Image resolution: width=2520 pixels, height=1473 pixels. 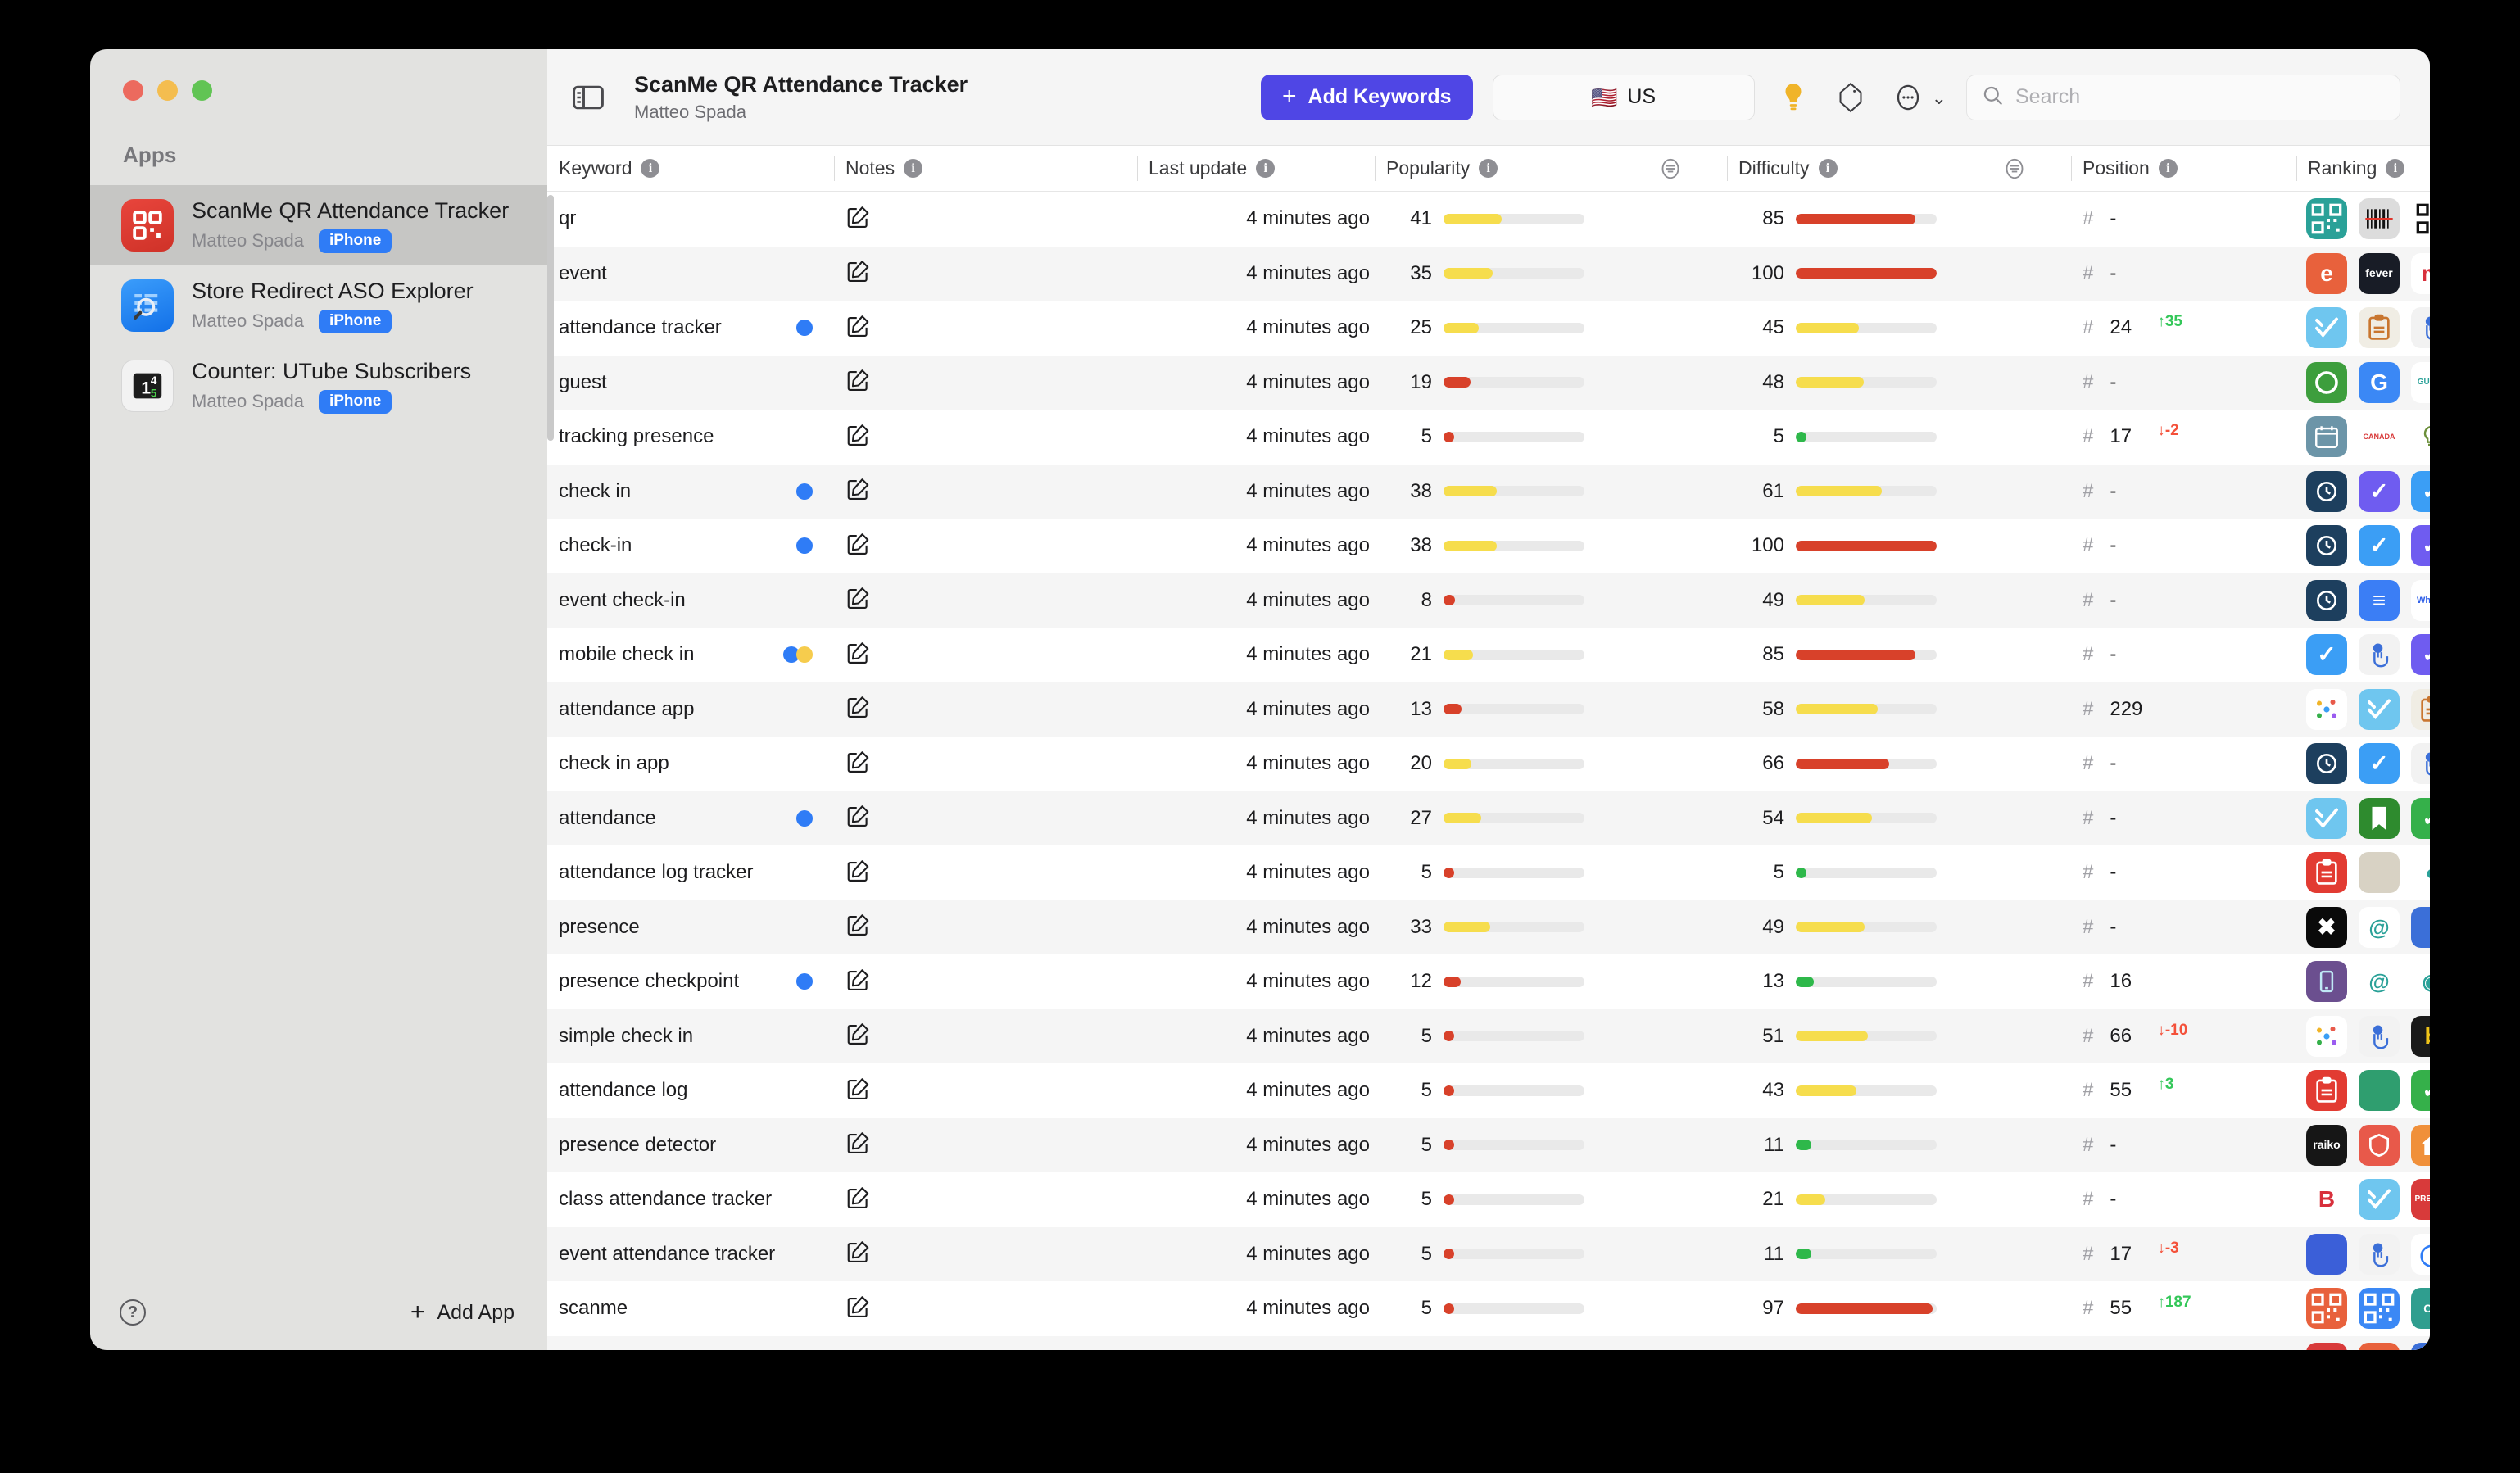 I want to click on ranking-app-icon: G, so click(x=2380, y=382).